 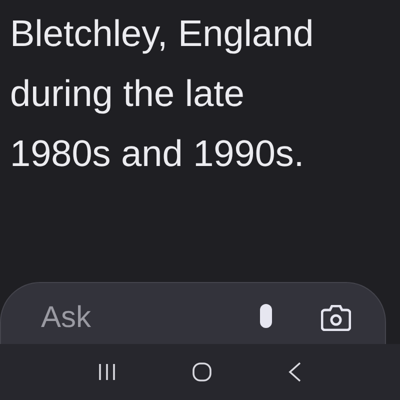 I want to click on prompt-field: Ask, so click(x=193, y=313).